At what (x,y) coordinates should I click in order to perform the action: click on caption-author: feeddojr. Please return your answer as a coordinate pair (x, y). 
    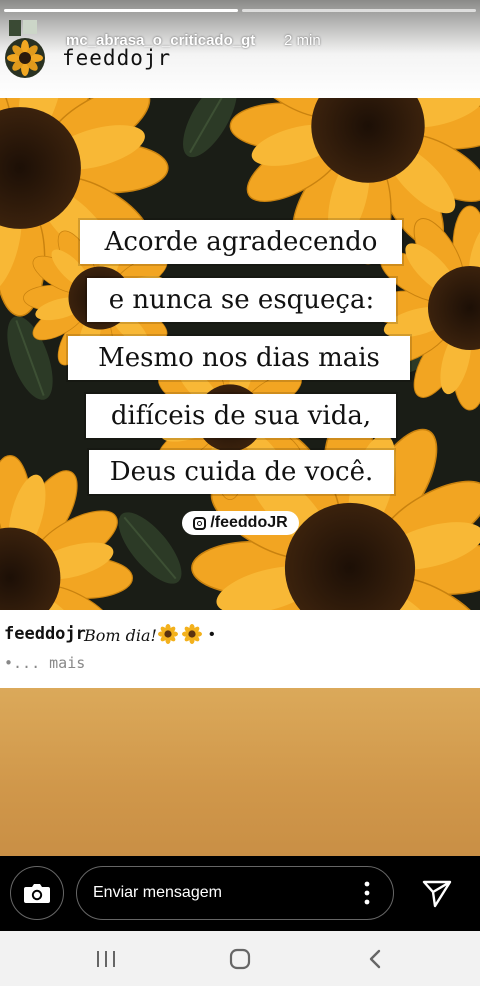
    Looking at the image, I should click on (45, 634).